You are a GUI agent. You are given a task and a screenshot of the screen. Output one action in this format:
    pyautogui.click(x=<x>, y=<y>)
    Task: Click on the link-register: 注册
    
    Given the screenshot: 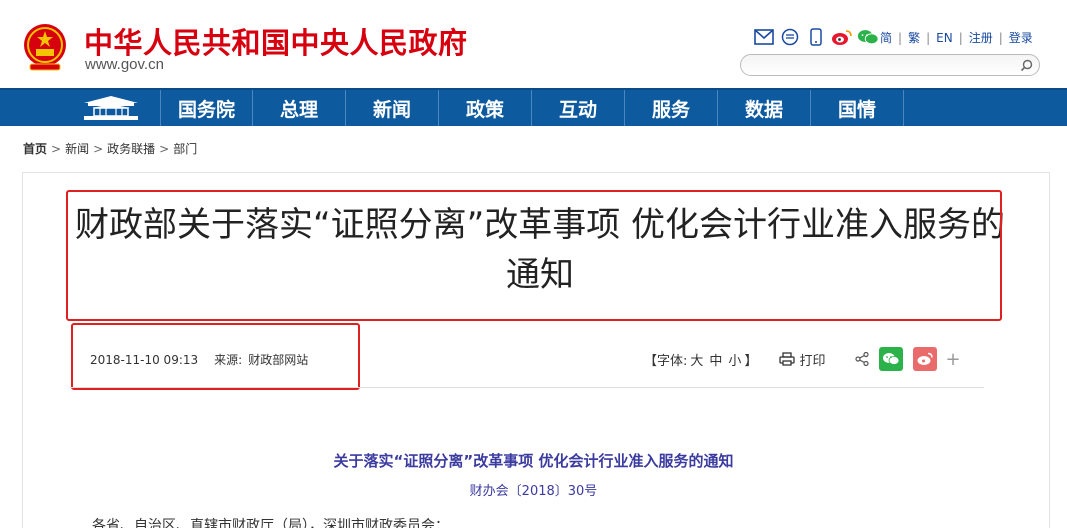 What is the action you would take?
    pyautogui.click(x=981, y=37)
    